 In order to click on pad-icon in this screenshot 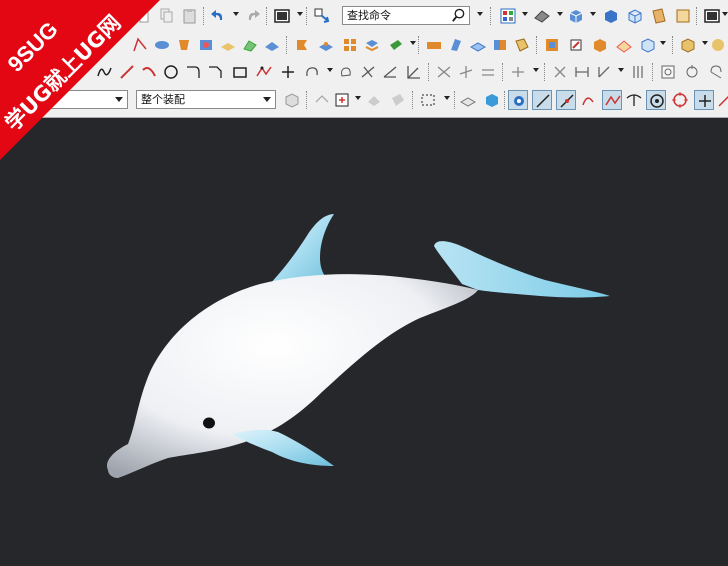, I will do `click(326, 45)`.